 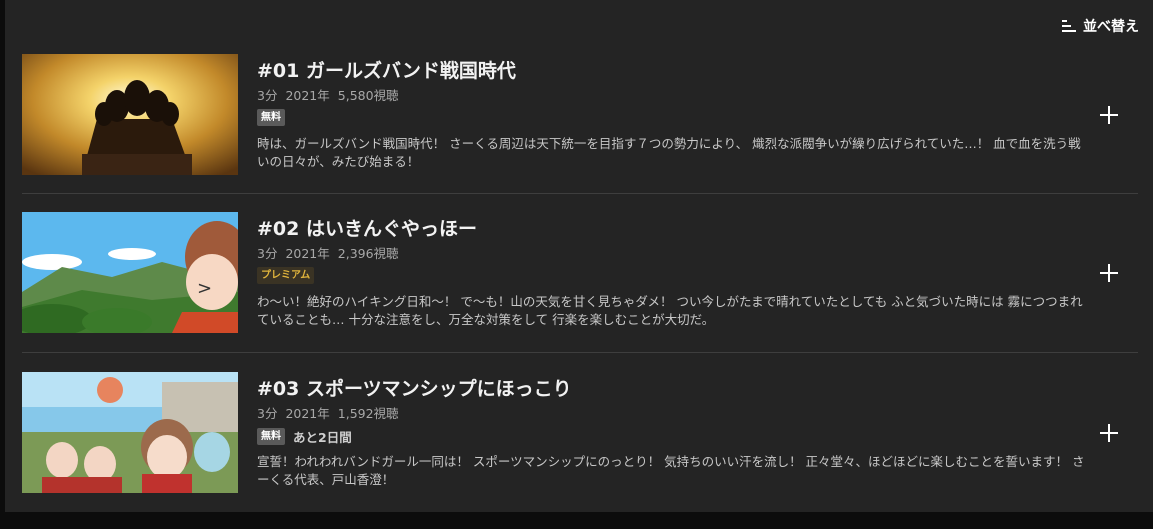 I want to click on sort-icon, so click(x=1069, y=26).